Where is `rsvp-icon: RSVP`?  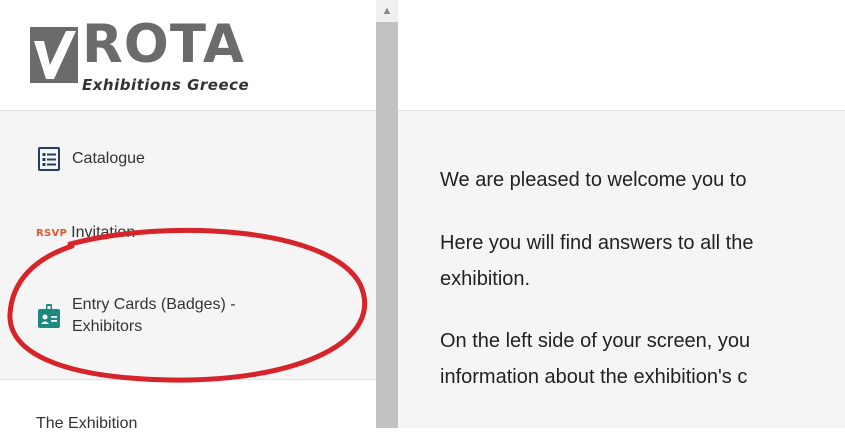 rsvp-icon: RSVP is located at coordinates (52, 233).